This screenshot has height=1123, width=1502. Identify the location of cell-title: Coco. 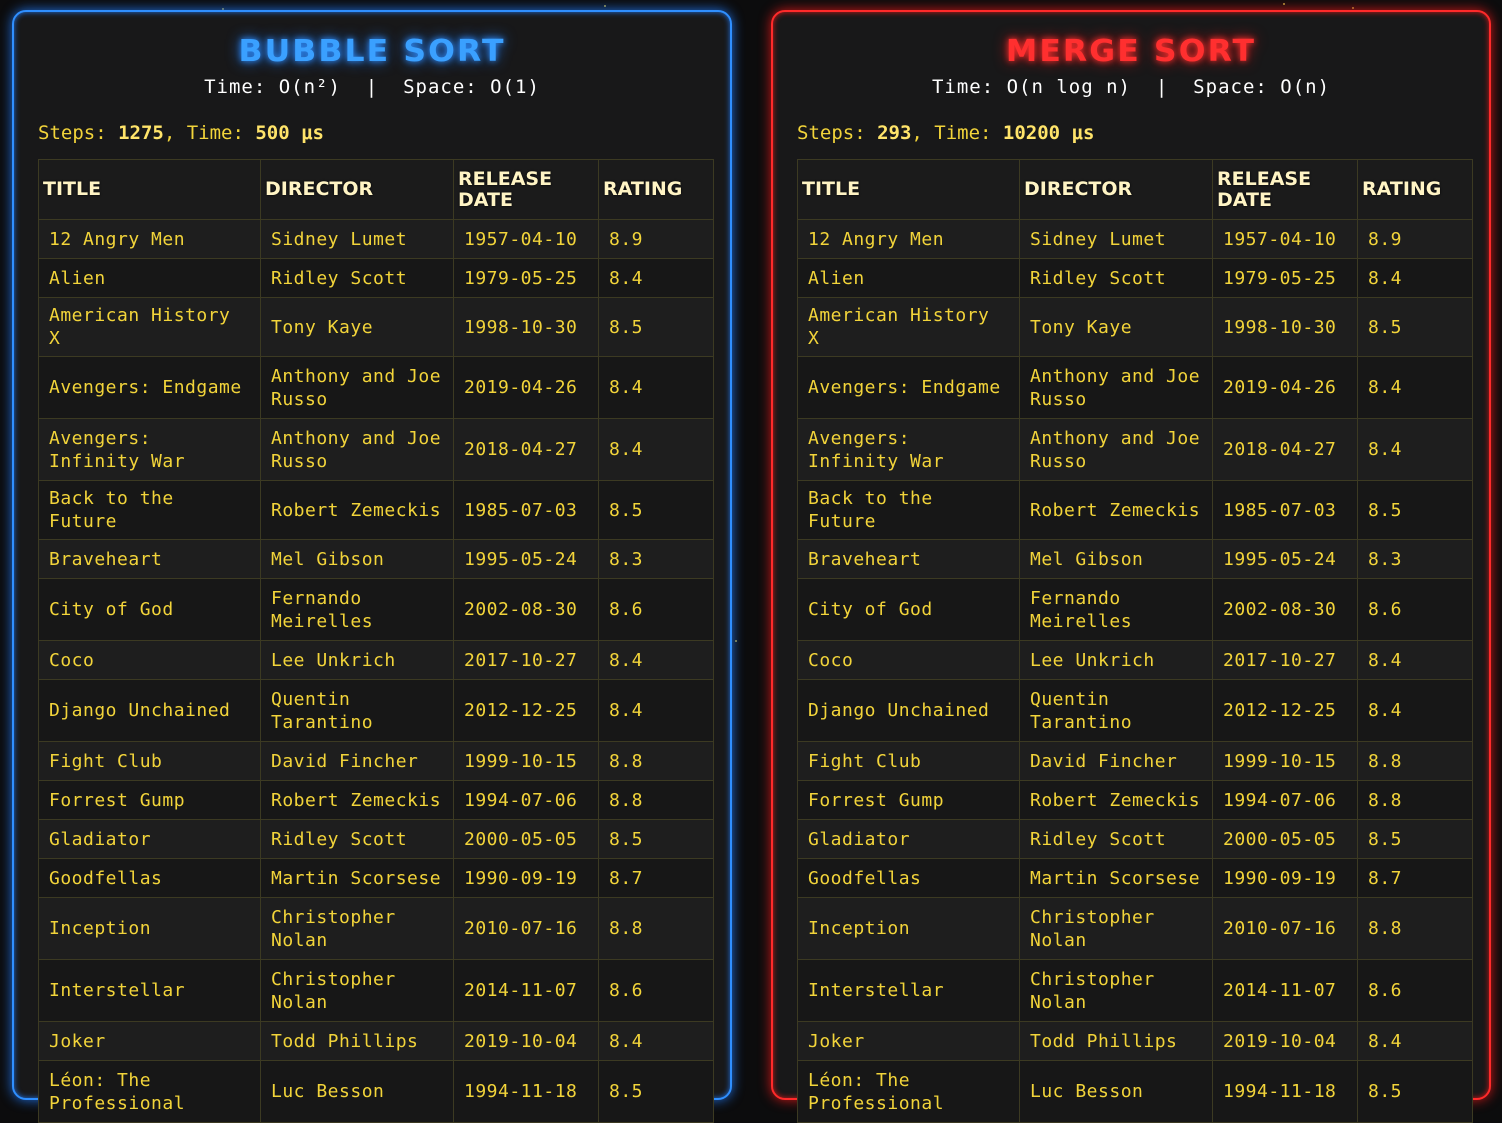
(149, 660).